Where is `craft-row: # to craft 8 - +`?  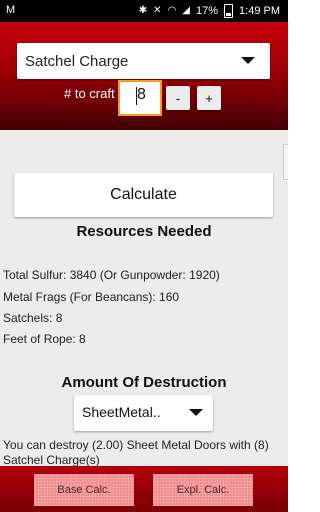 craft-row: # to craft 8 - + is located at coordinates (144, 98).